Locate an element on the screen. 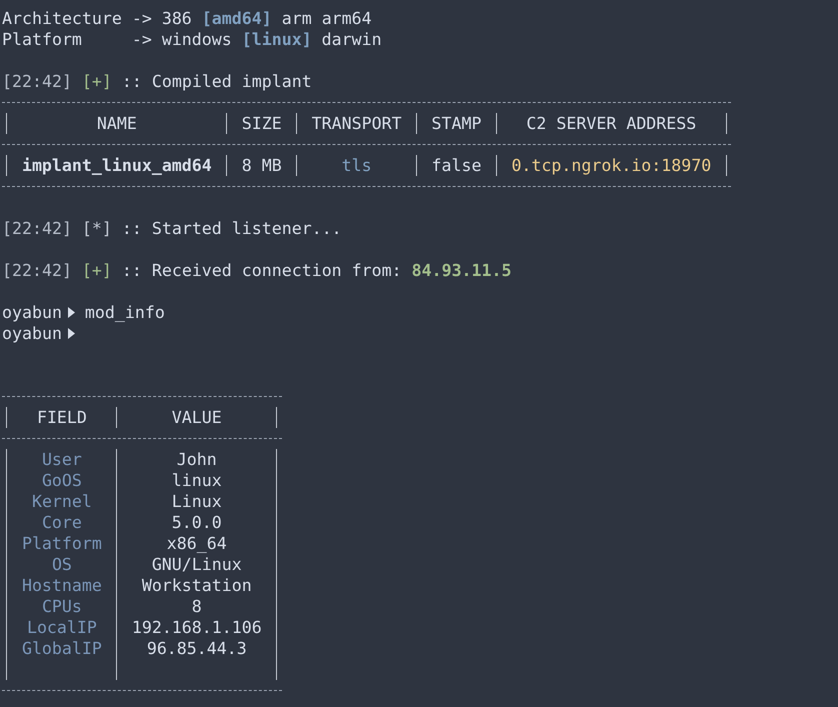 The image size is (838, 707). table-cell: implant_linux_amd64 is located at coordinates (117, 165).